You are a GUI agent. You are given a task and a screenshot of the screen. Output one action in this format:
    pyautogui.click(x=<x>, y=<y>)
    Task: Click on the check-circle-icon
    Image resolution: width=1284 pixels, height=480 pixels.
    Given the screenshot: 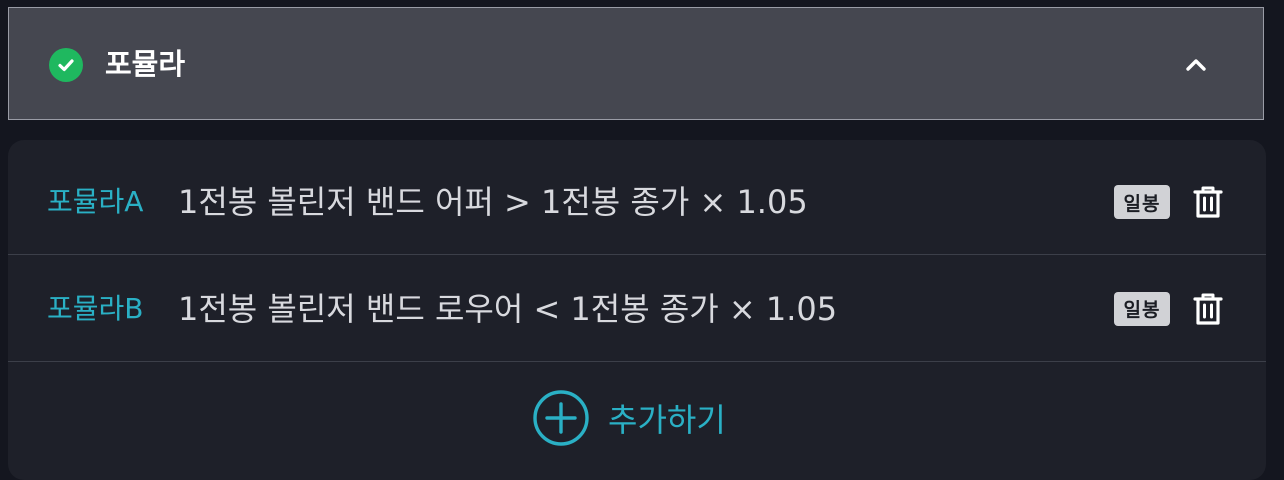 What is the action you would take?
    pyautogui.click(x=66, y=65)
    